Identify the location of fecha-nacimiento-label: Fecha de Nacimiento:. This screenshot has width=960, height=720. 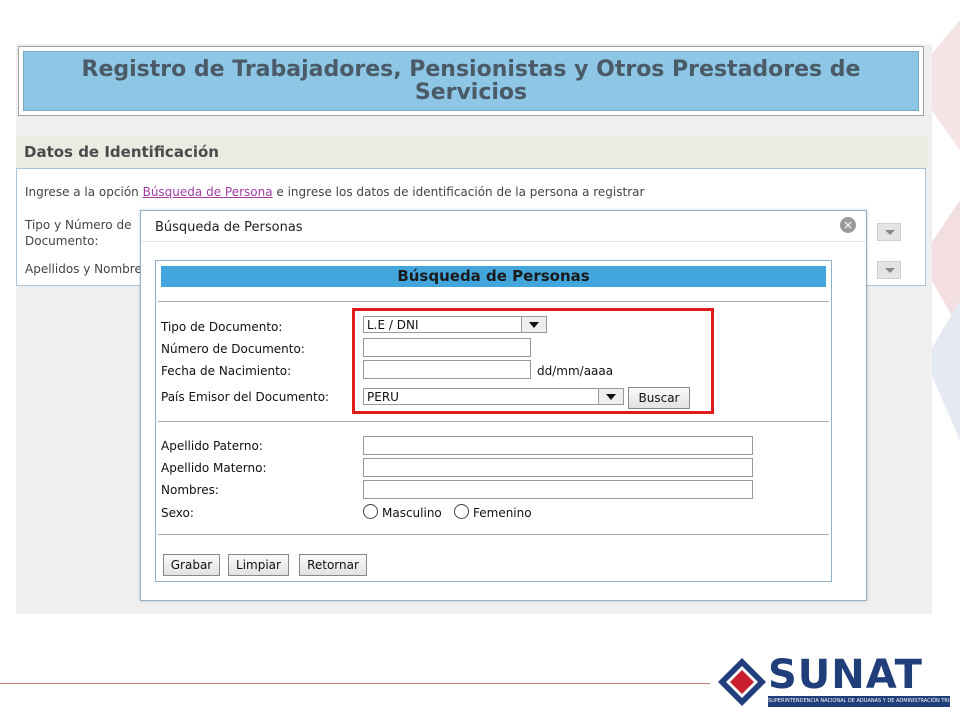
(226, 371).